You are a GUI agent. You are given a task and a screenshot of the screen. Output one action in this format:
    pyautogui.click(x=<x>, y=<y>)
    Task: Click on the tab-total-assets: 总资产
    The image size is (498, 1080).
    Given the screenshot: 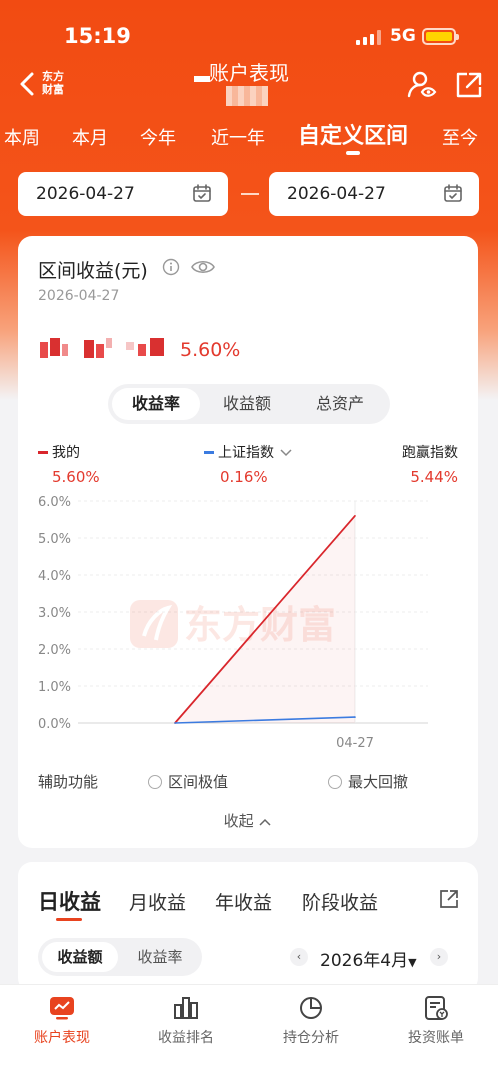 What is the action you would take?
    pyautogui.click(x=340, y=404)
    